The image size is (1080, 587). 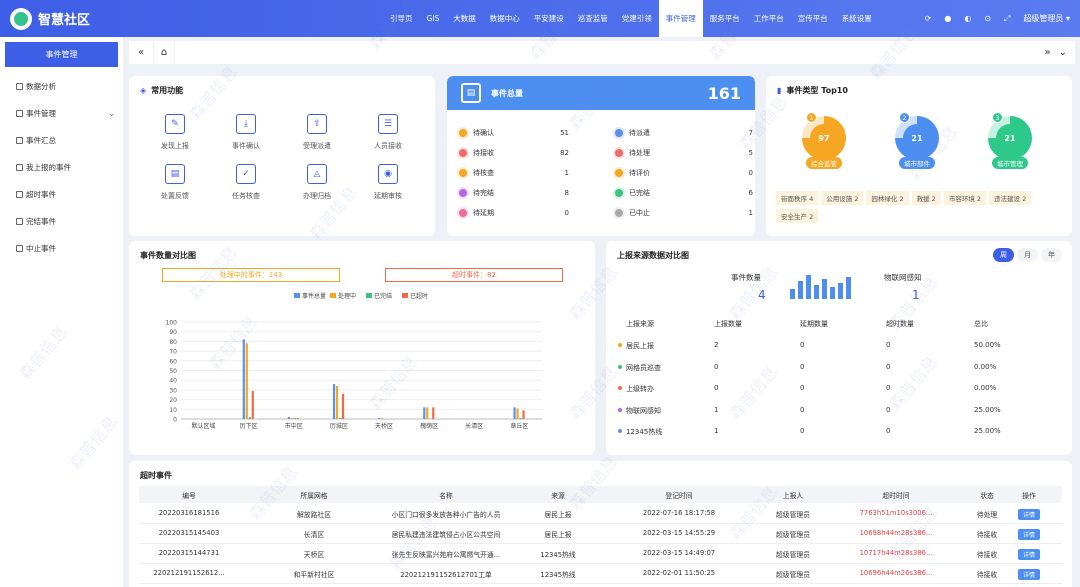 What do you see at coordinates (317, 196) in the screenshot?
I see `quick-function-label: 办理归档` at bounding box center [317, 196].